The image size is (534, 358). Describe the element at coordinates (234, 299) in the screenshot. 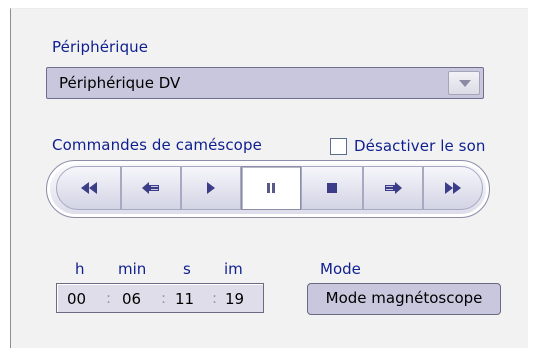

I see `frames-value: 19` at that location.